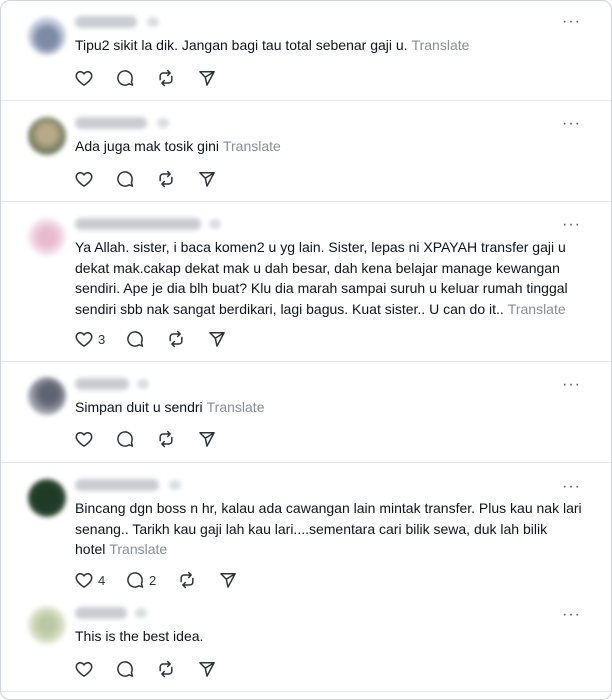  I want to click on reply-item: ··· Ada juga mak tosik gini Translate, so click(306, 151).